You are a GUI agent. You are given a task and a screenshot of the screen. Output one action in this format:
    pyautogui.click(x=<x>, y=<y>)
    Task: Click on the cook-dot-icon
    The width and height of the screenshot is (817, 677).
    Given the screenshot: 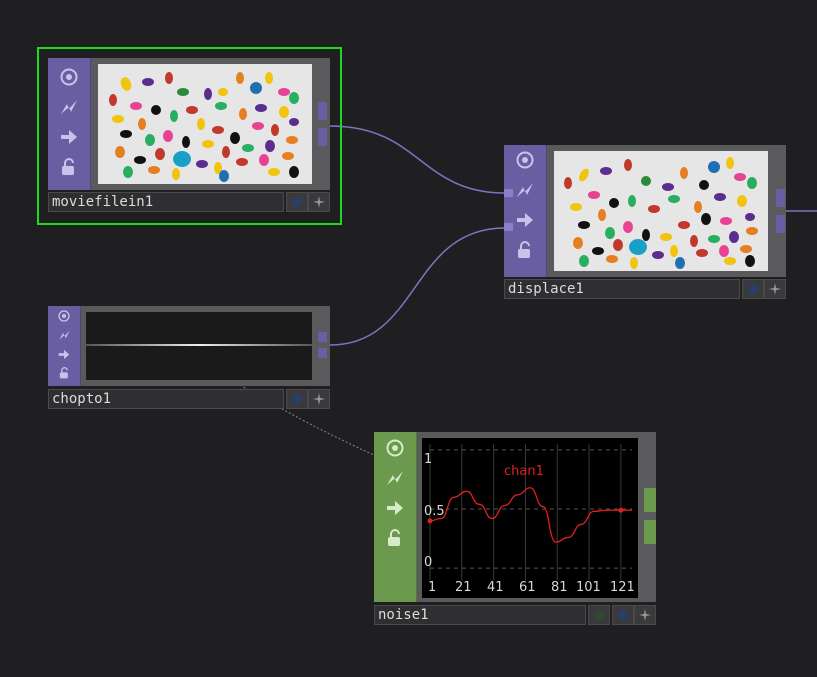 What is the action you would take?
    pyautogui.click(x=599, y=615)
    